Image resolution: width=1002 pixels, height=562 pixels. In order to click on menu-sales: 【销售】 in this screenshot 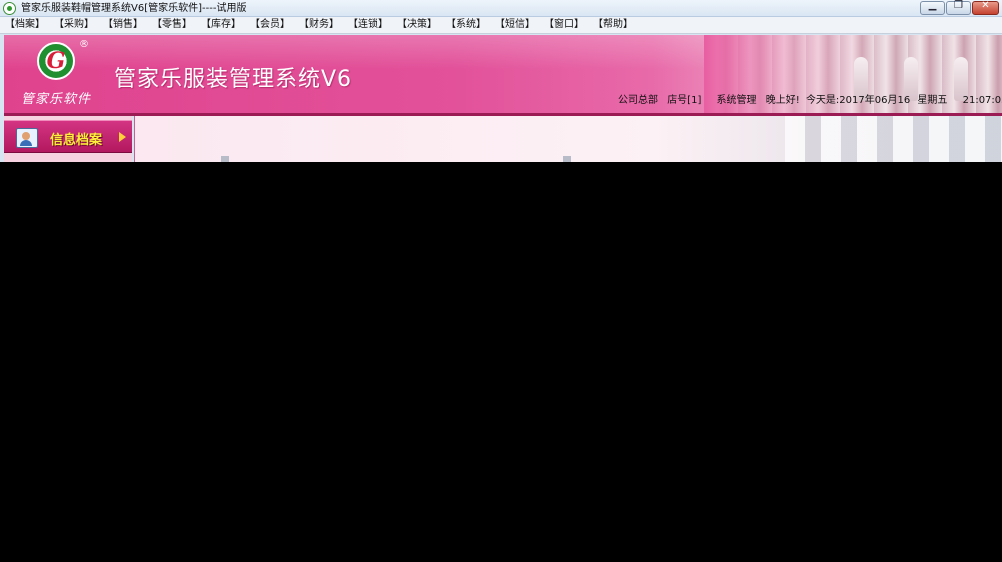, I will do `click(123, 25)`.